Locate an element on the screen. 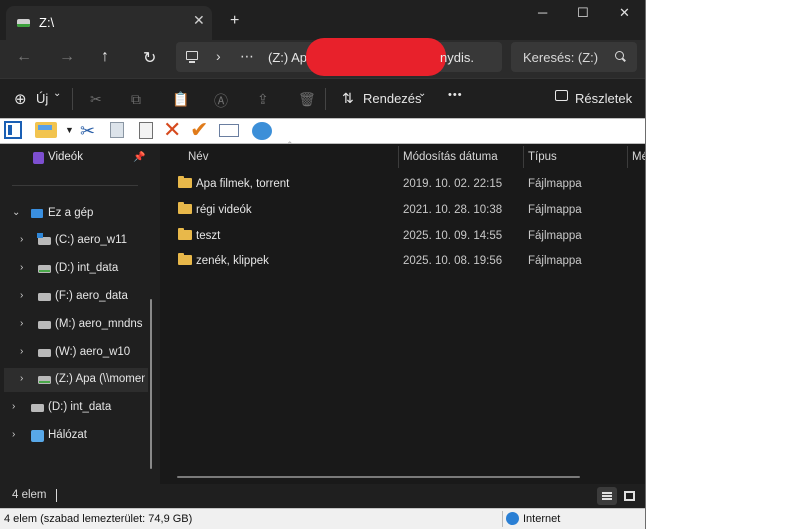 The height and width of the screenshot is (529, 800). large-icons-view-icon is located at coordinates (630, 496).